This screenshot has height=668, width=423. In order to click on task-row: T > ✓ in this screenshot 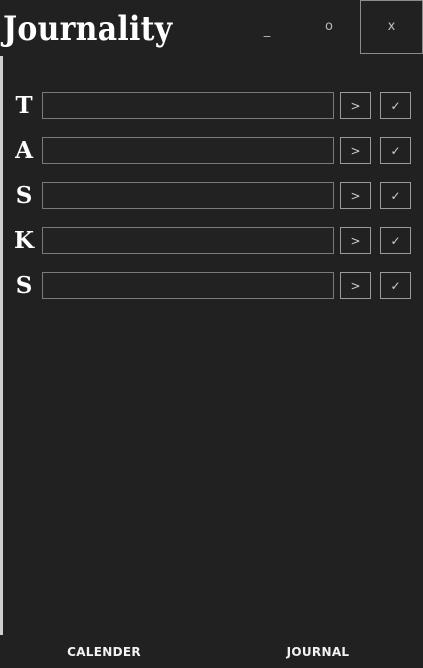, I will do `click(211, 105)`.